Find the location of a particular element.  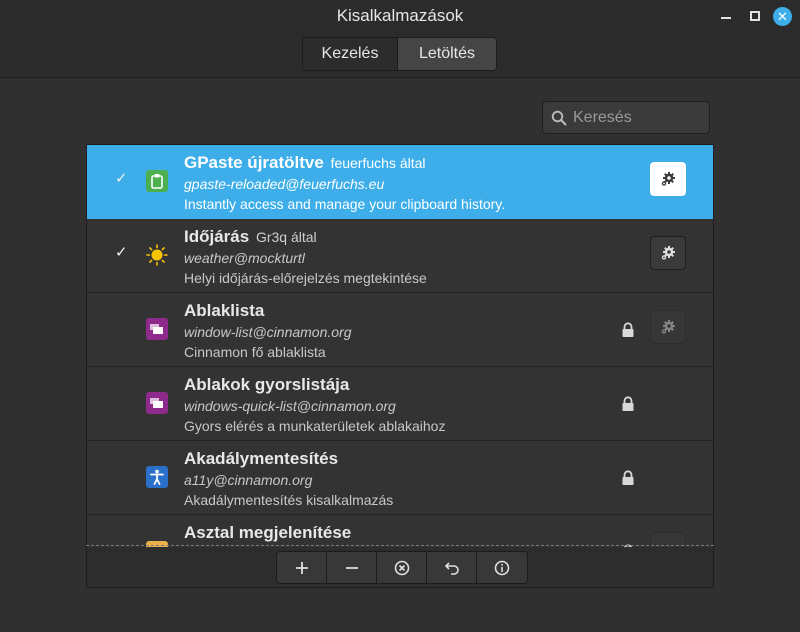

minimize-icon is located at coordinates (726, 18).